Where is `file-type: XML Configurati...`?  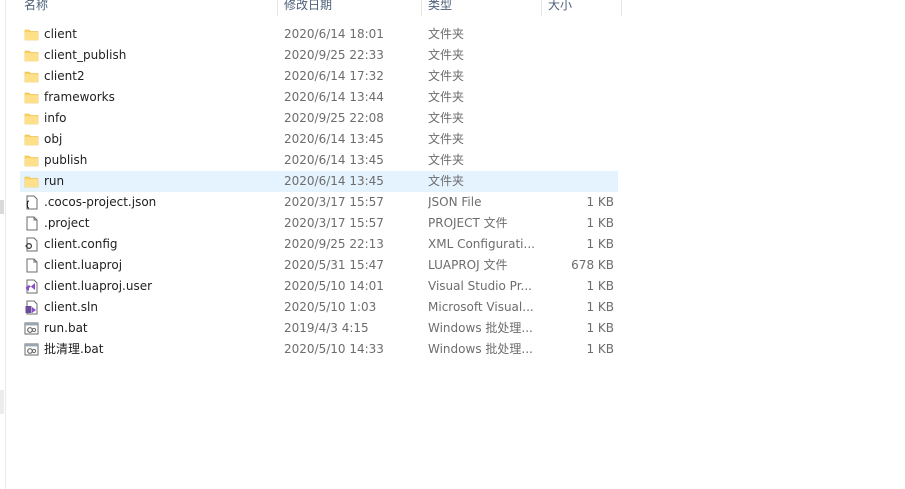 file-type: XML Configurati... is located at coordinates (481, 244).